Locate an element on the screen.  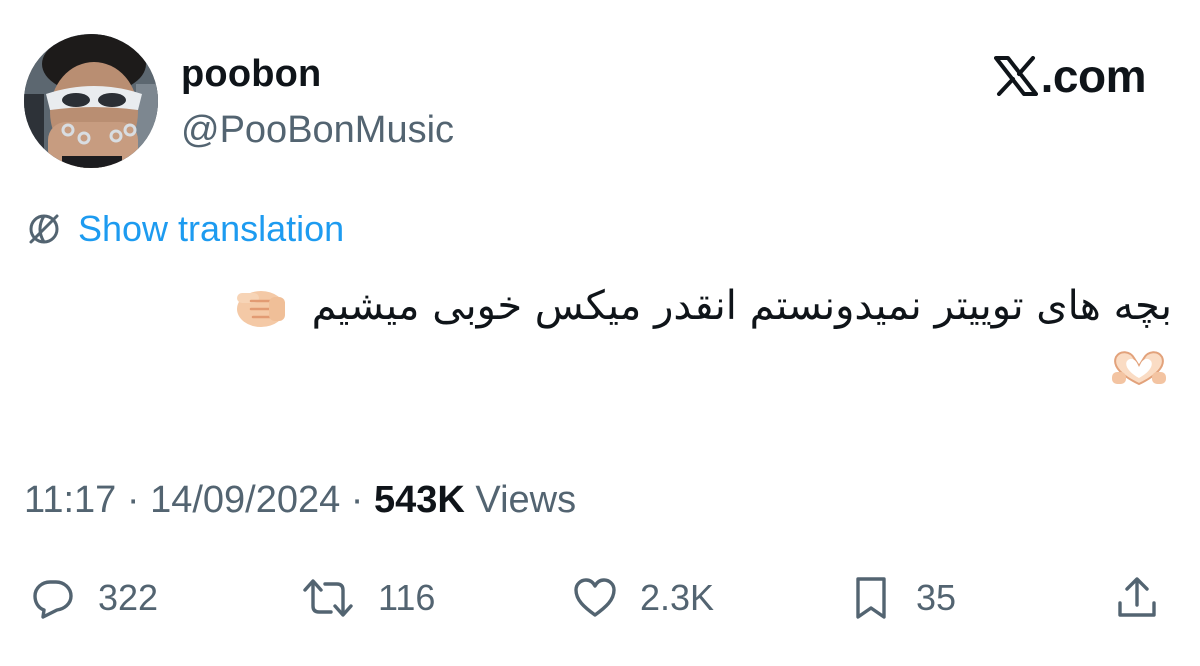
tweet-date: 14/09/2024 is located at coordinates (245, 500).